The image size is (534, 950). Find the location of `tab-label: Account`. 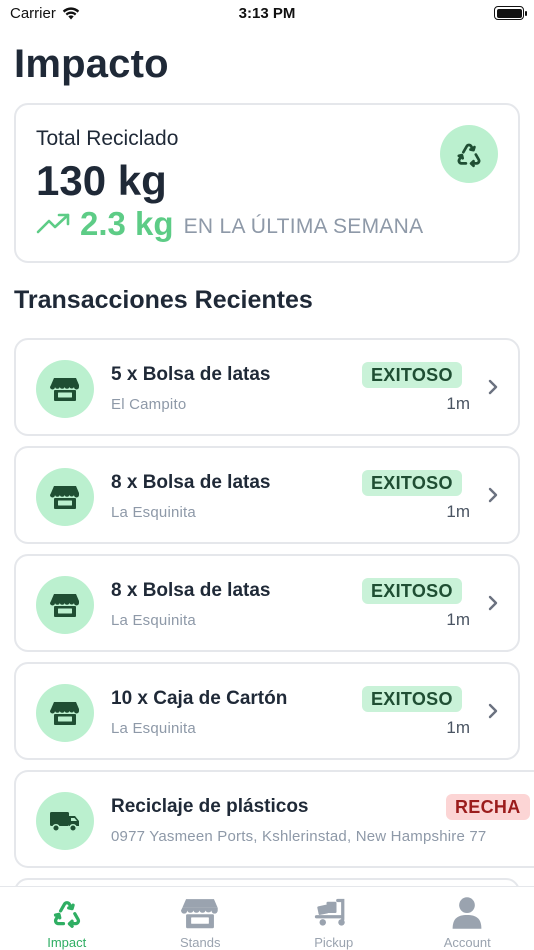

tab-label: Account is located at coordinates (467, 942).